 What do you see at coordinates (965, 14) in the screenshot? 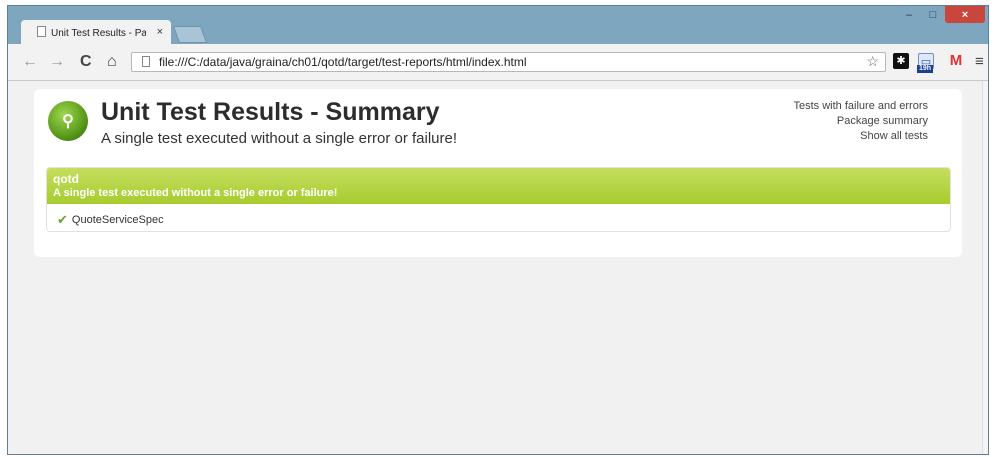
I see `close-window-button: ×` at bounding box center [965, 14].